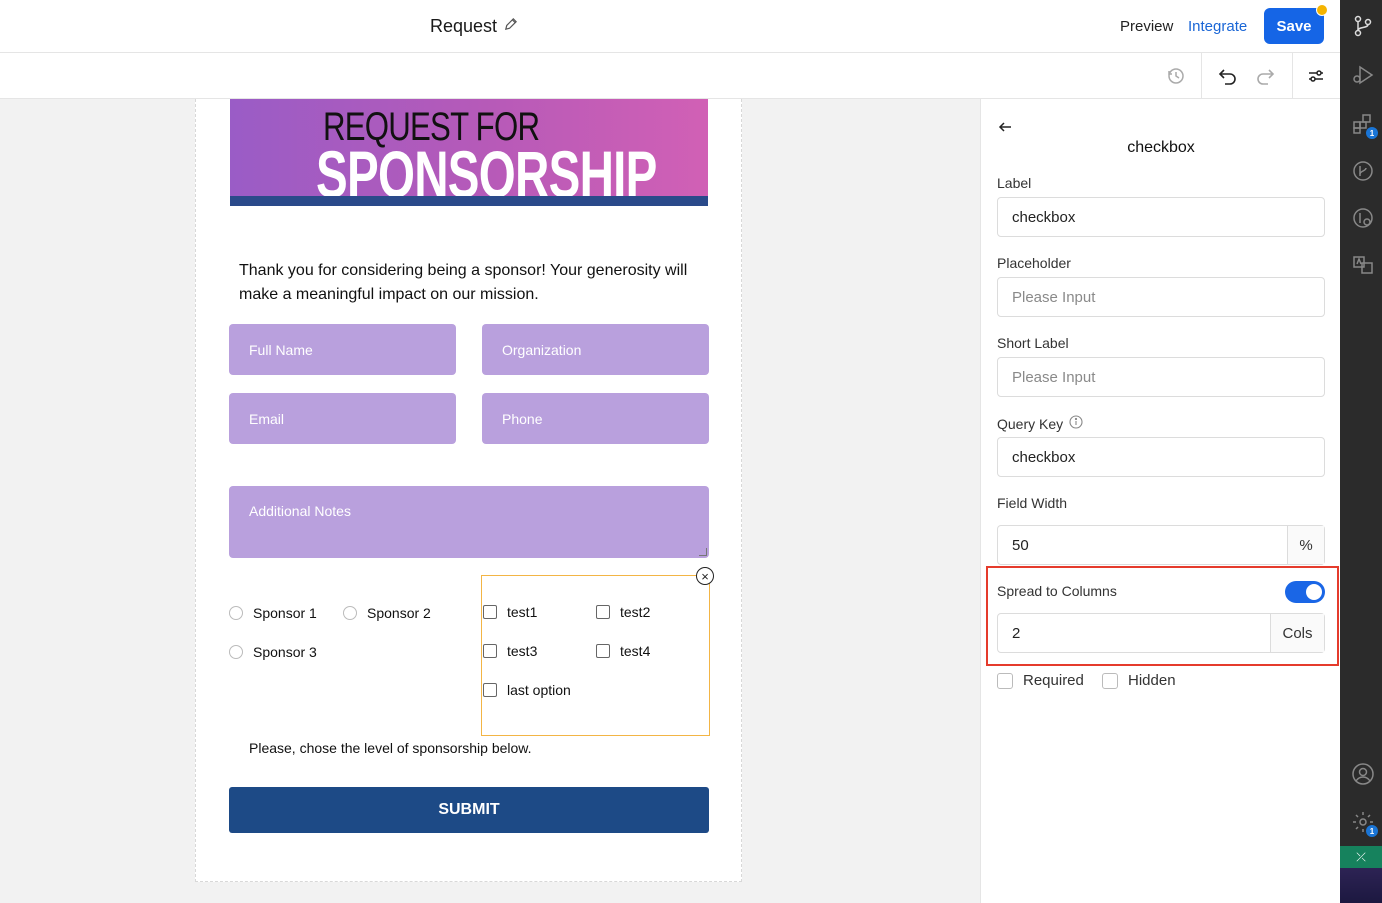  I want to click on additional-notes-field: Additional Notes, so click(469, 522).